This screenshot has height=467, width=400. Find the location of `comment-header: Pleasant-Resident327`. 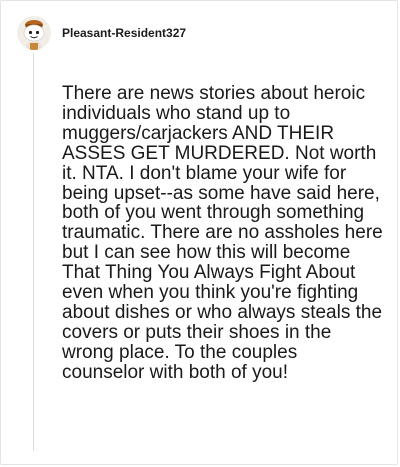

comment-header: Pleasant-Resident327 is located at coordinates (101, 33).